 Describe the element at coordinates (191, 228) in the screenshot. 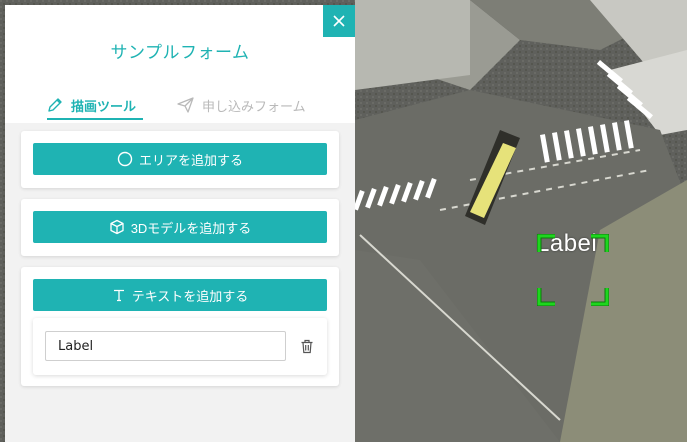

I see `button-label: 3Dモデルを追加する` at that location.